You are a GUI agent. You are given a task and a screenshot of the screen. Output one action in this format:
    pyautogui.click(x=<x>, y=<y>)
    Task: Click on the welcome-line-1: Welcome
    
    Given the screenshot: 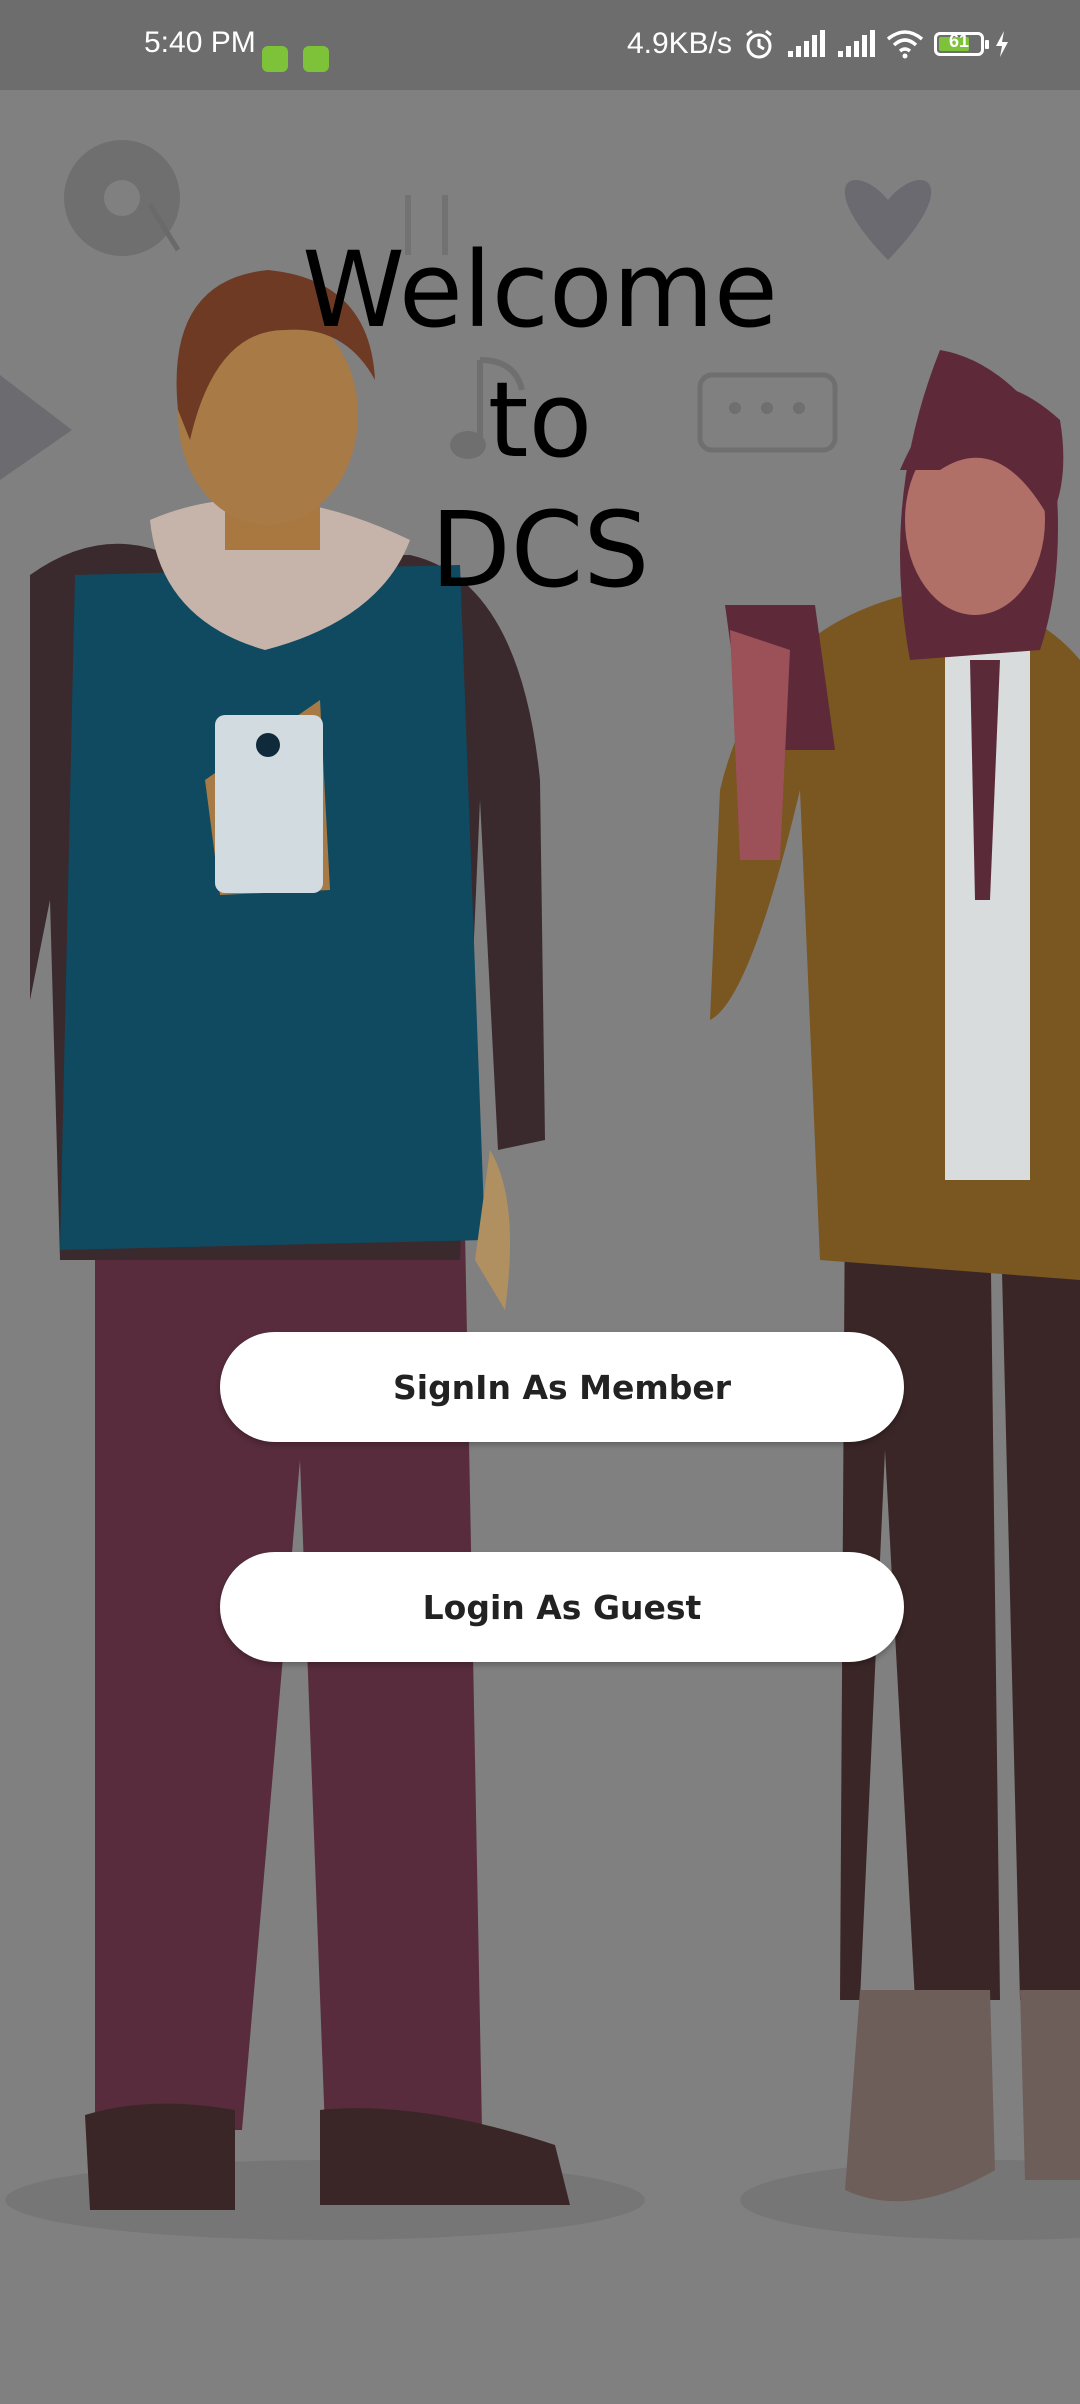 What is the action you would take?
    pyautogui.click(x=540, y=290)
    